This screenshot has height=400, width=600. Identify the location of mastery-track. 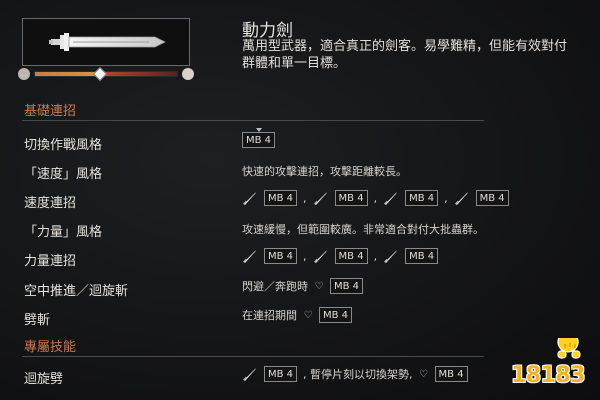
(106, 74).